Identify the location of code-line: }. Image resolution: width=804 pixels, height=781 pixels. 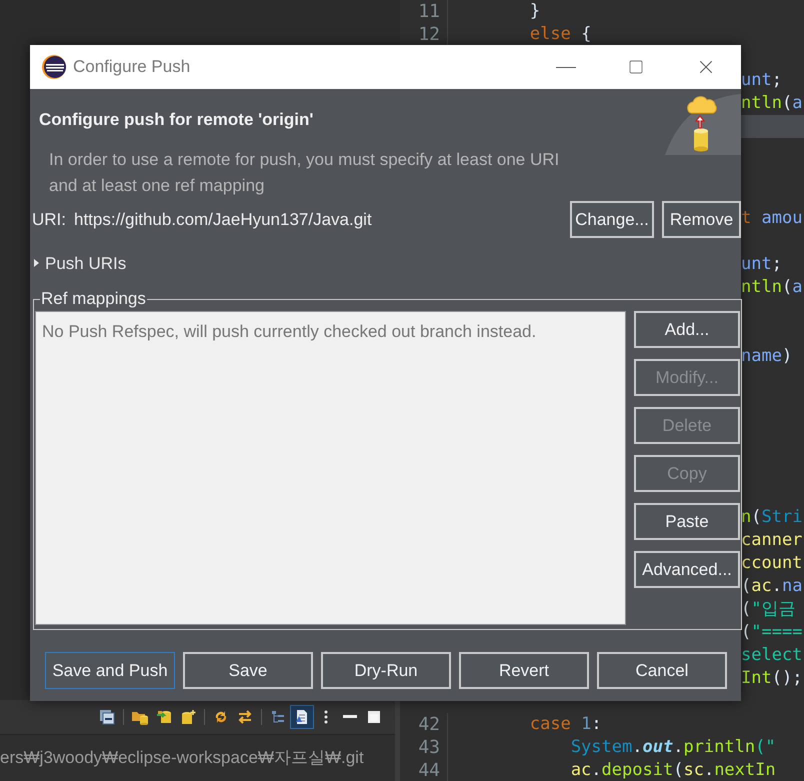
(534, 10).